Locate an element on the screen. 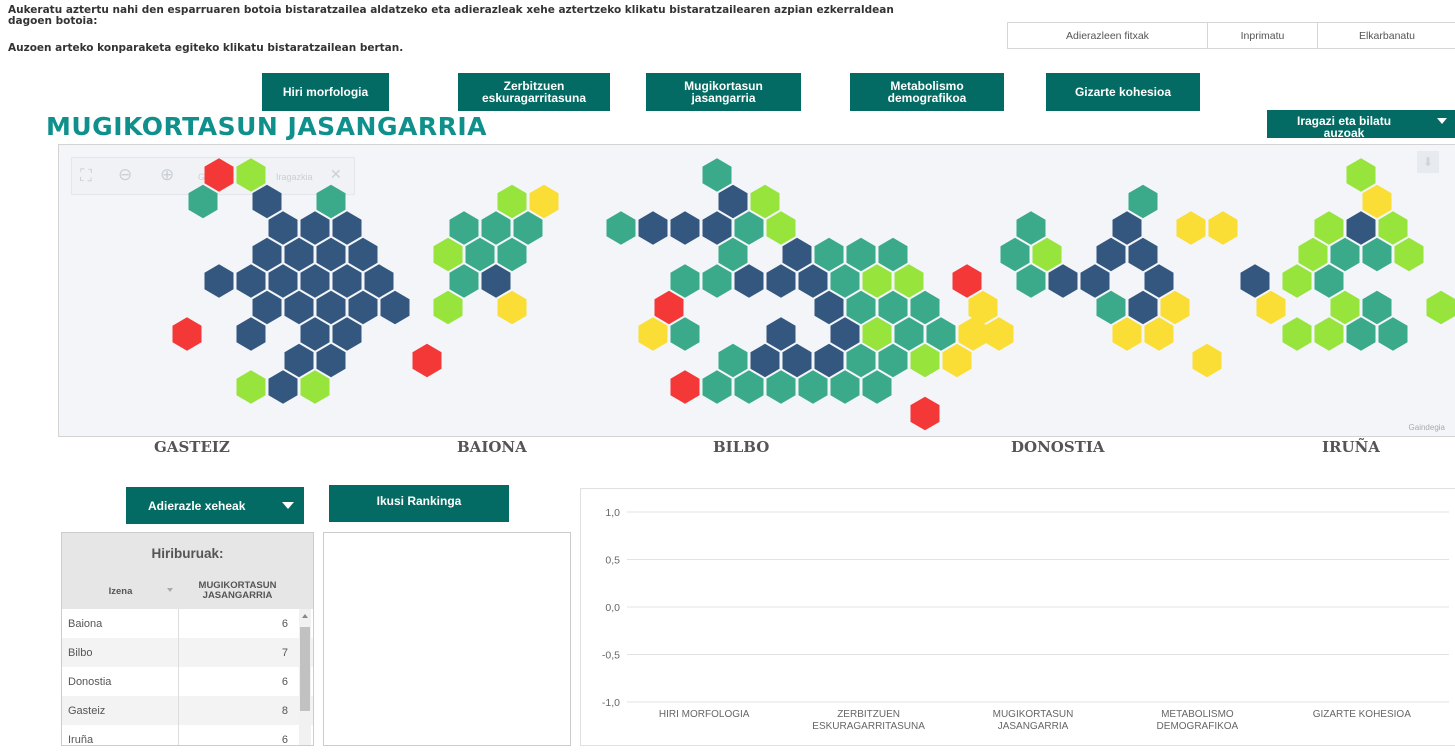  hex-group-donostia is located at coordinates (1119, 281).